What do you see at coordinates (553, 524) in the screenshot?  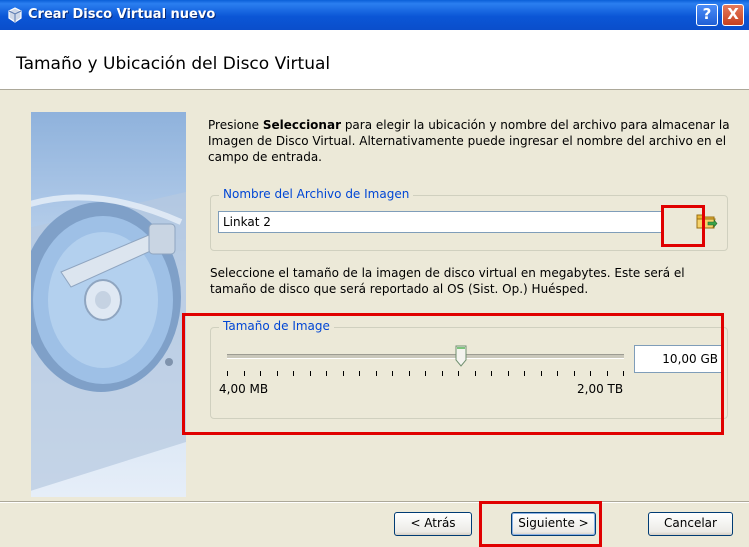 I see `next-button: Siguiente >` at bounding box center [553, 524].